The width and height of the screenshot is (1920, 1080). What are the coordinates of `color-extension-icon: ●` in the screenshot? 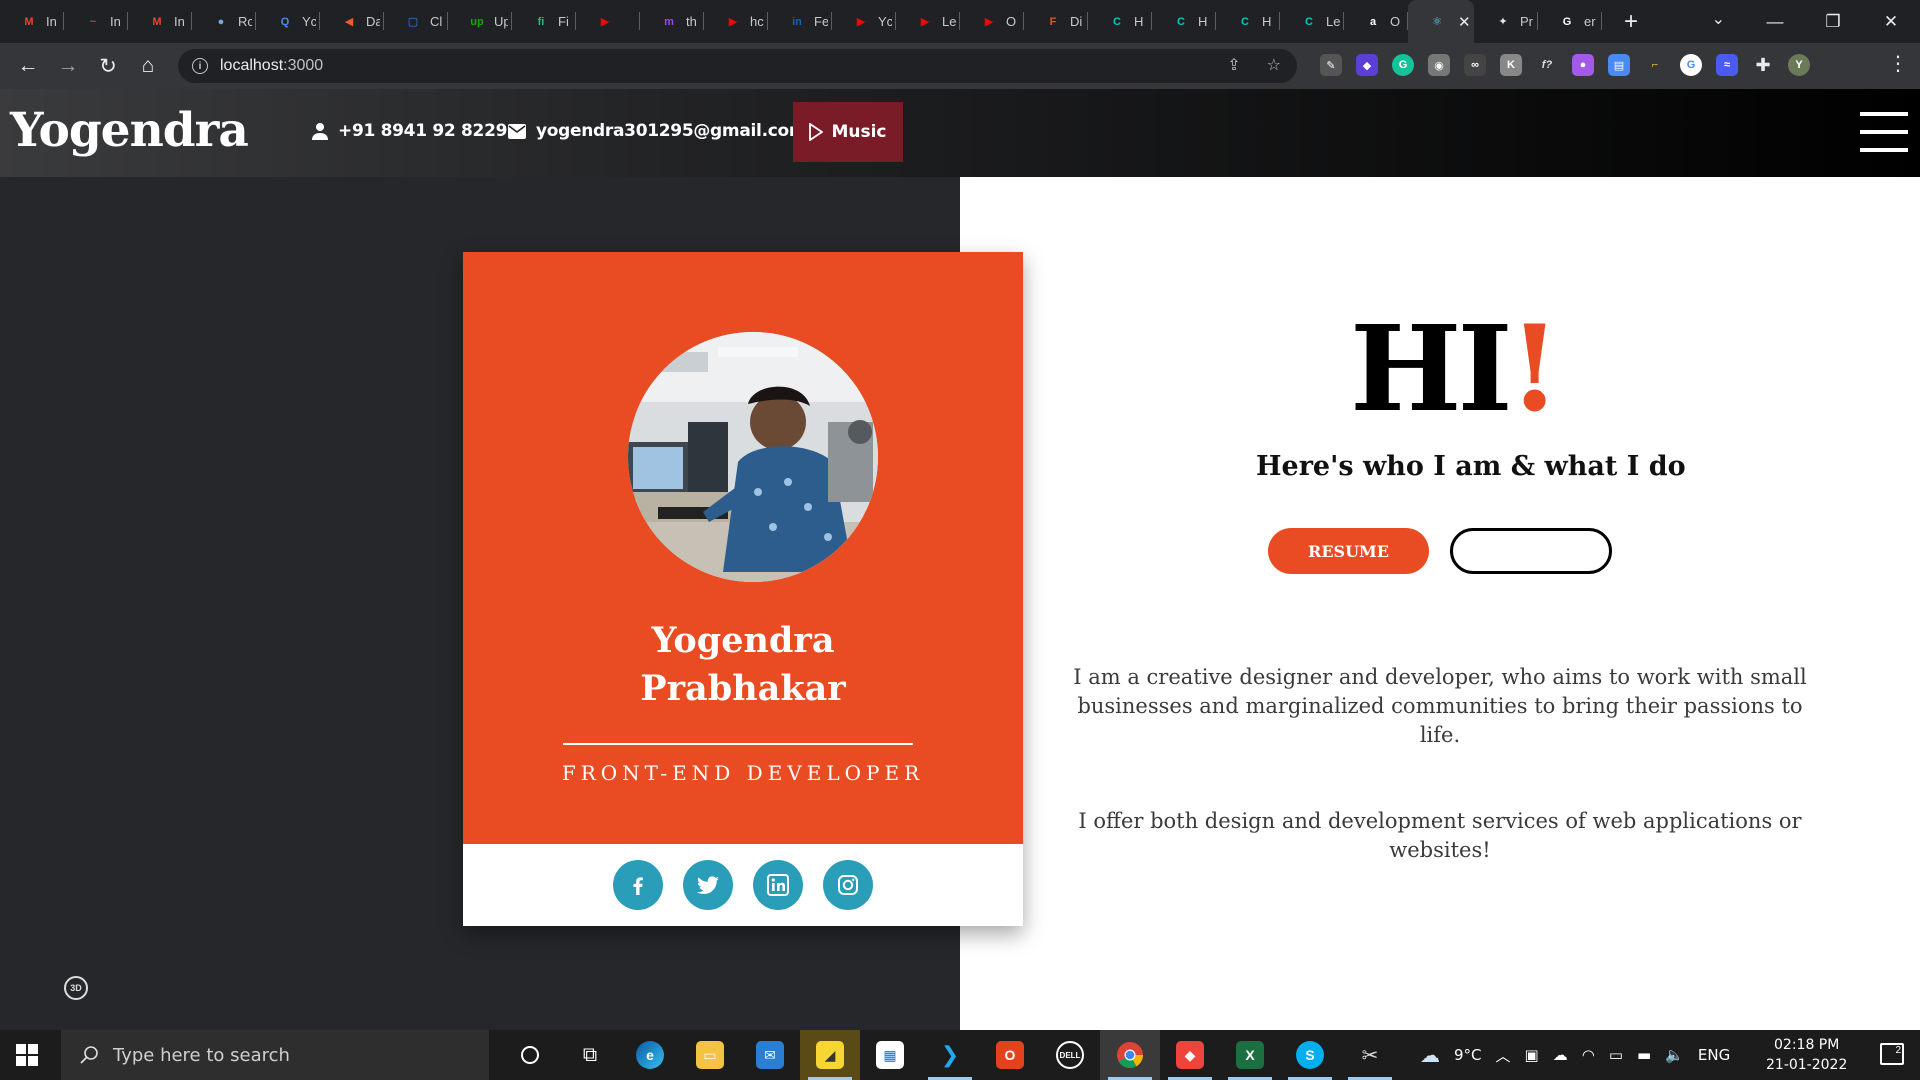 It's located at (1583, 65).